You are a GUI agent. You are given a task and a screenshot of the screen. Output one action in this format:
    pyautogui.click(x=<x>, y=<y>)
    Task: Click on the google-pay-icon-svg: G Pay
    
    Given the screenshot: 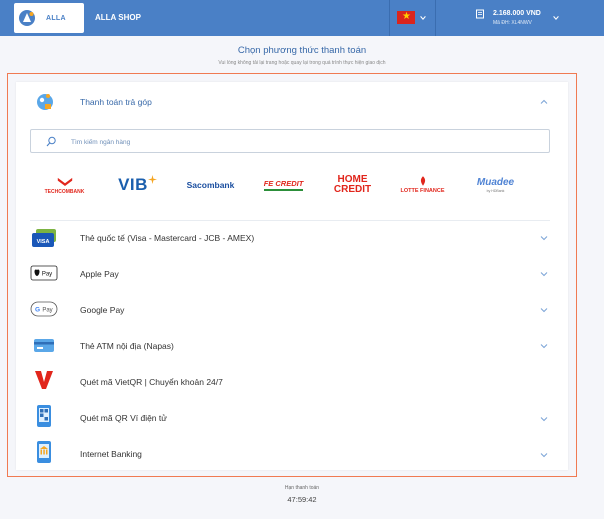 What is the action you would take?
    pyautogui.click(x=44, y=309)
    